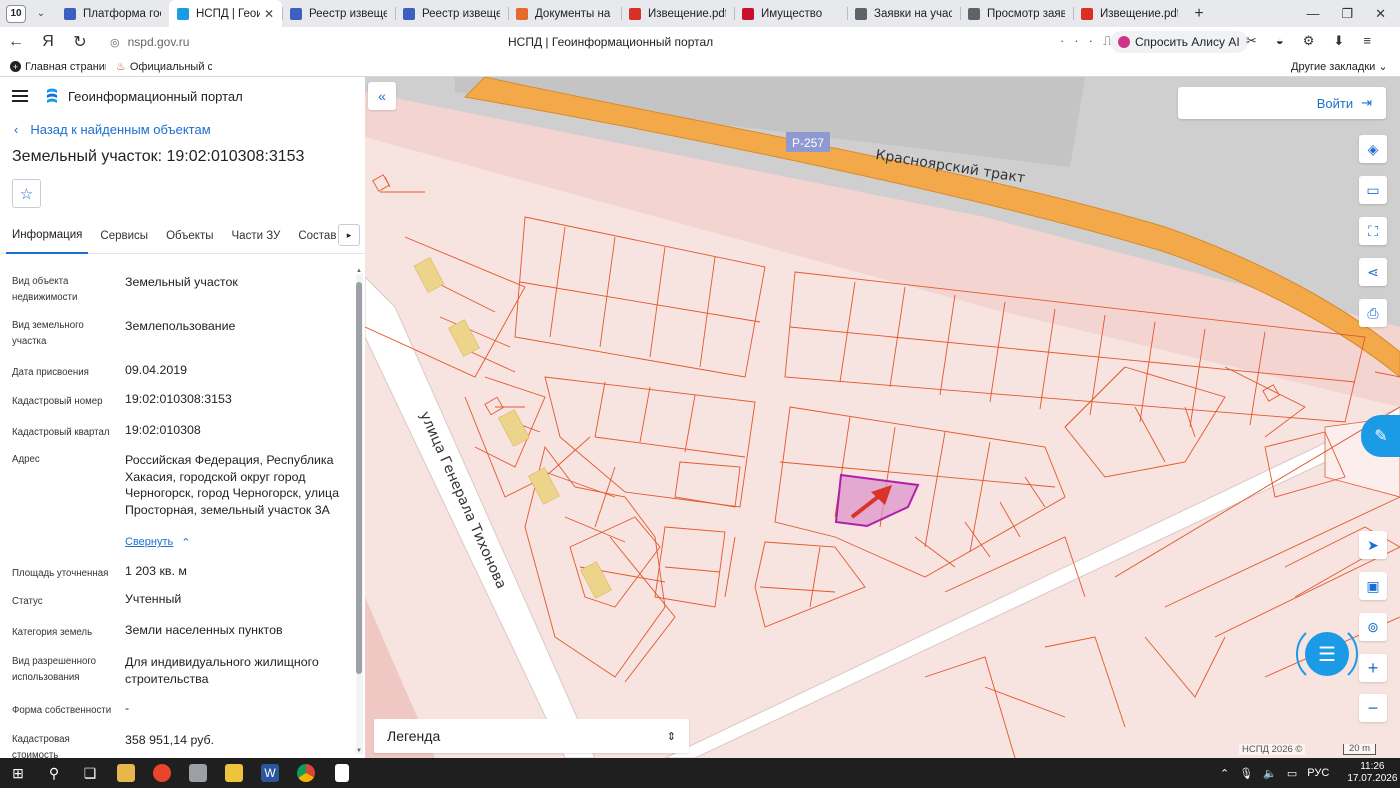 This screenshot has width=1400, height=788. I want to click on portal-header: Геоинформационный портал, so click(182, 96).